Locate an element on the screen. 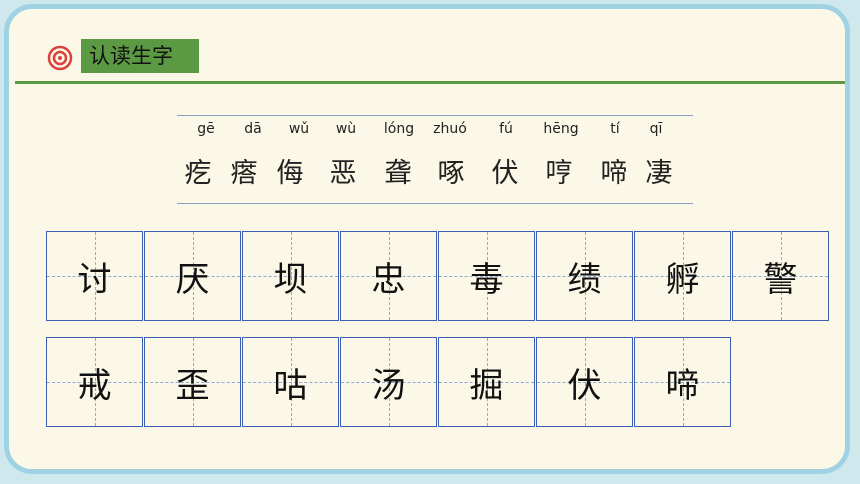  grid-character: 孵 is located at coordinates (682, 279).